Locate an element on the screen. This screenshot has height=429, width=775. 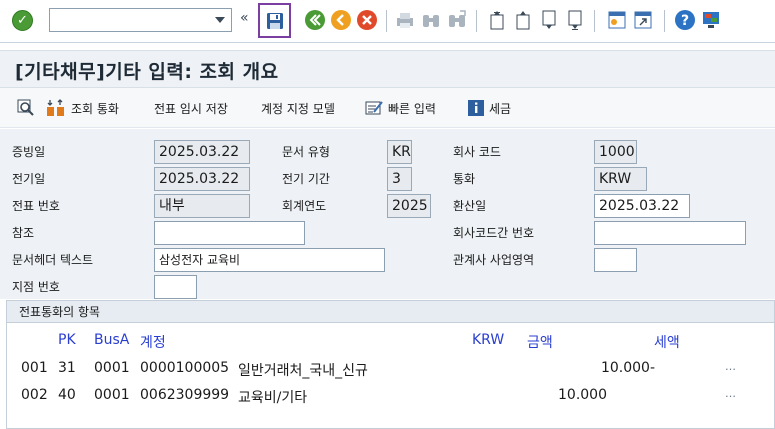
save-icon is located at coordinates (275, 21).